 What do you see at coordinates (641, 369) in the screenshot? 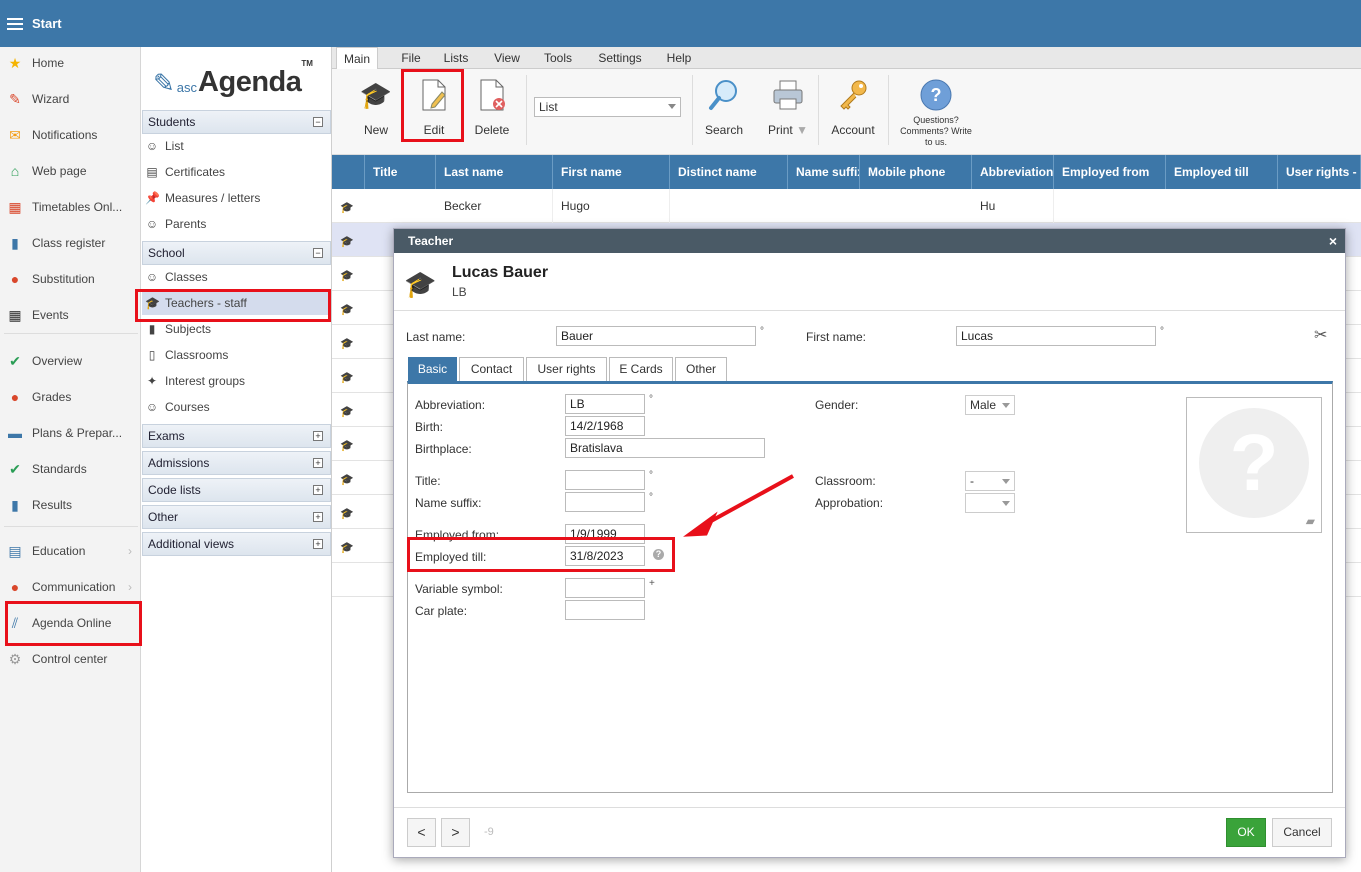
I see `tab-e-cards: E Cards` at bounding box center [641, 369].